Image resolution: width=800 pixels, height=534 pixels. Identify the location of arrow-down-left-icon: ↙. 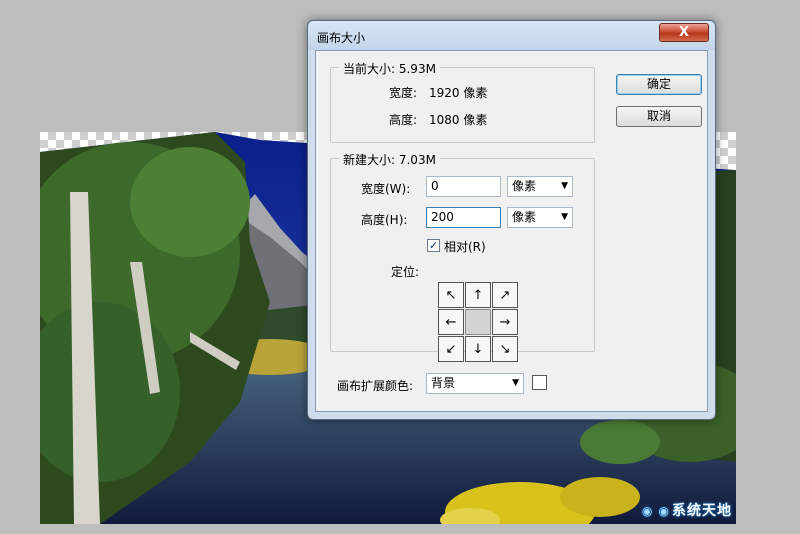
(451, 349).